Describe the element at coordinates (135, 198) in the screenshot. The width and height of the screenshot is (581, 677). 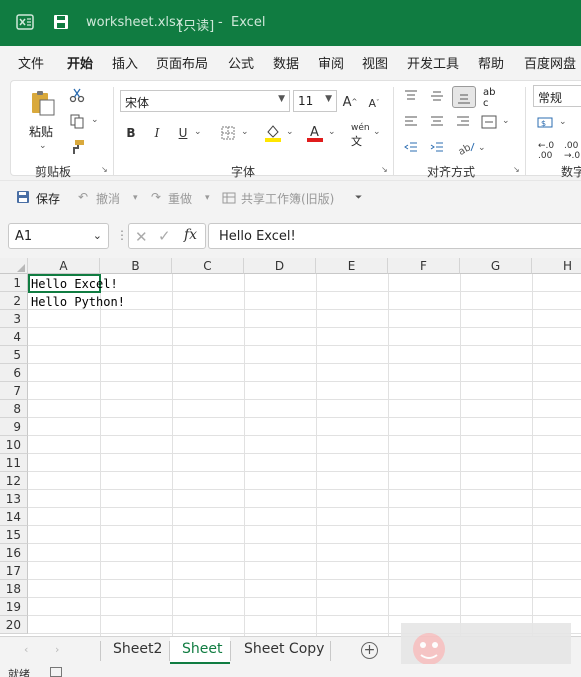
I see `undo-dropdown-icon: ▾` at that location.